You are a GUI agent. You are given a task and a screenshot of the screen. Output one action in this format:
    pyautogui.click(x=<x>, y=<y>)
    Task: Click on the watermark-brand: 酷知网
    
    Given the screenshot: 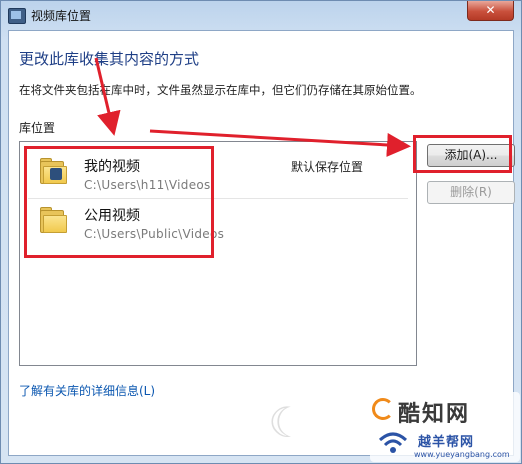 What is the action you would take?
    pyautogui.click(x=434, y=414)
    